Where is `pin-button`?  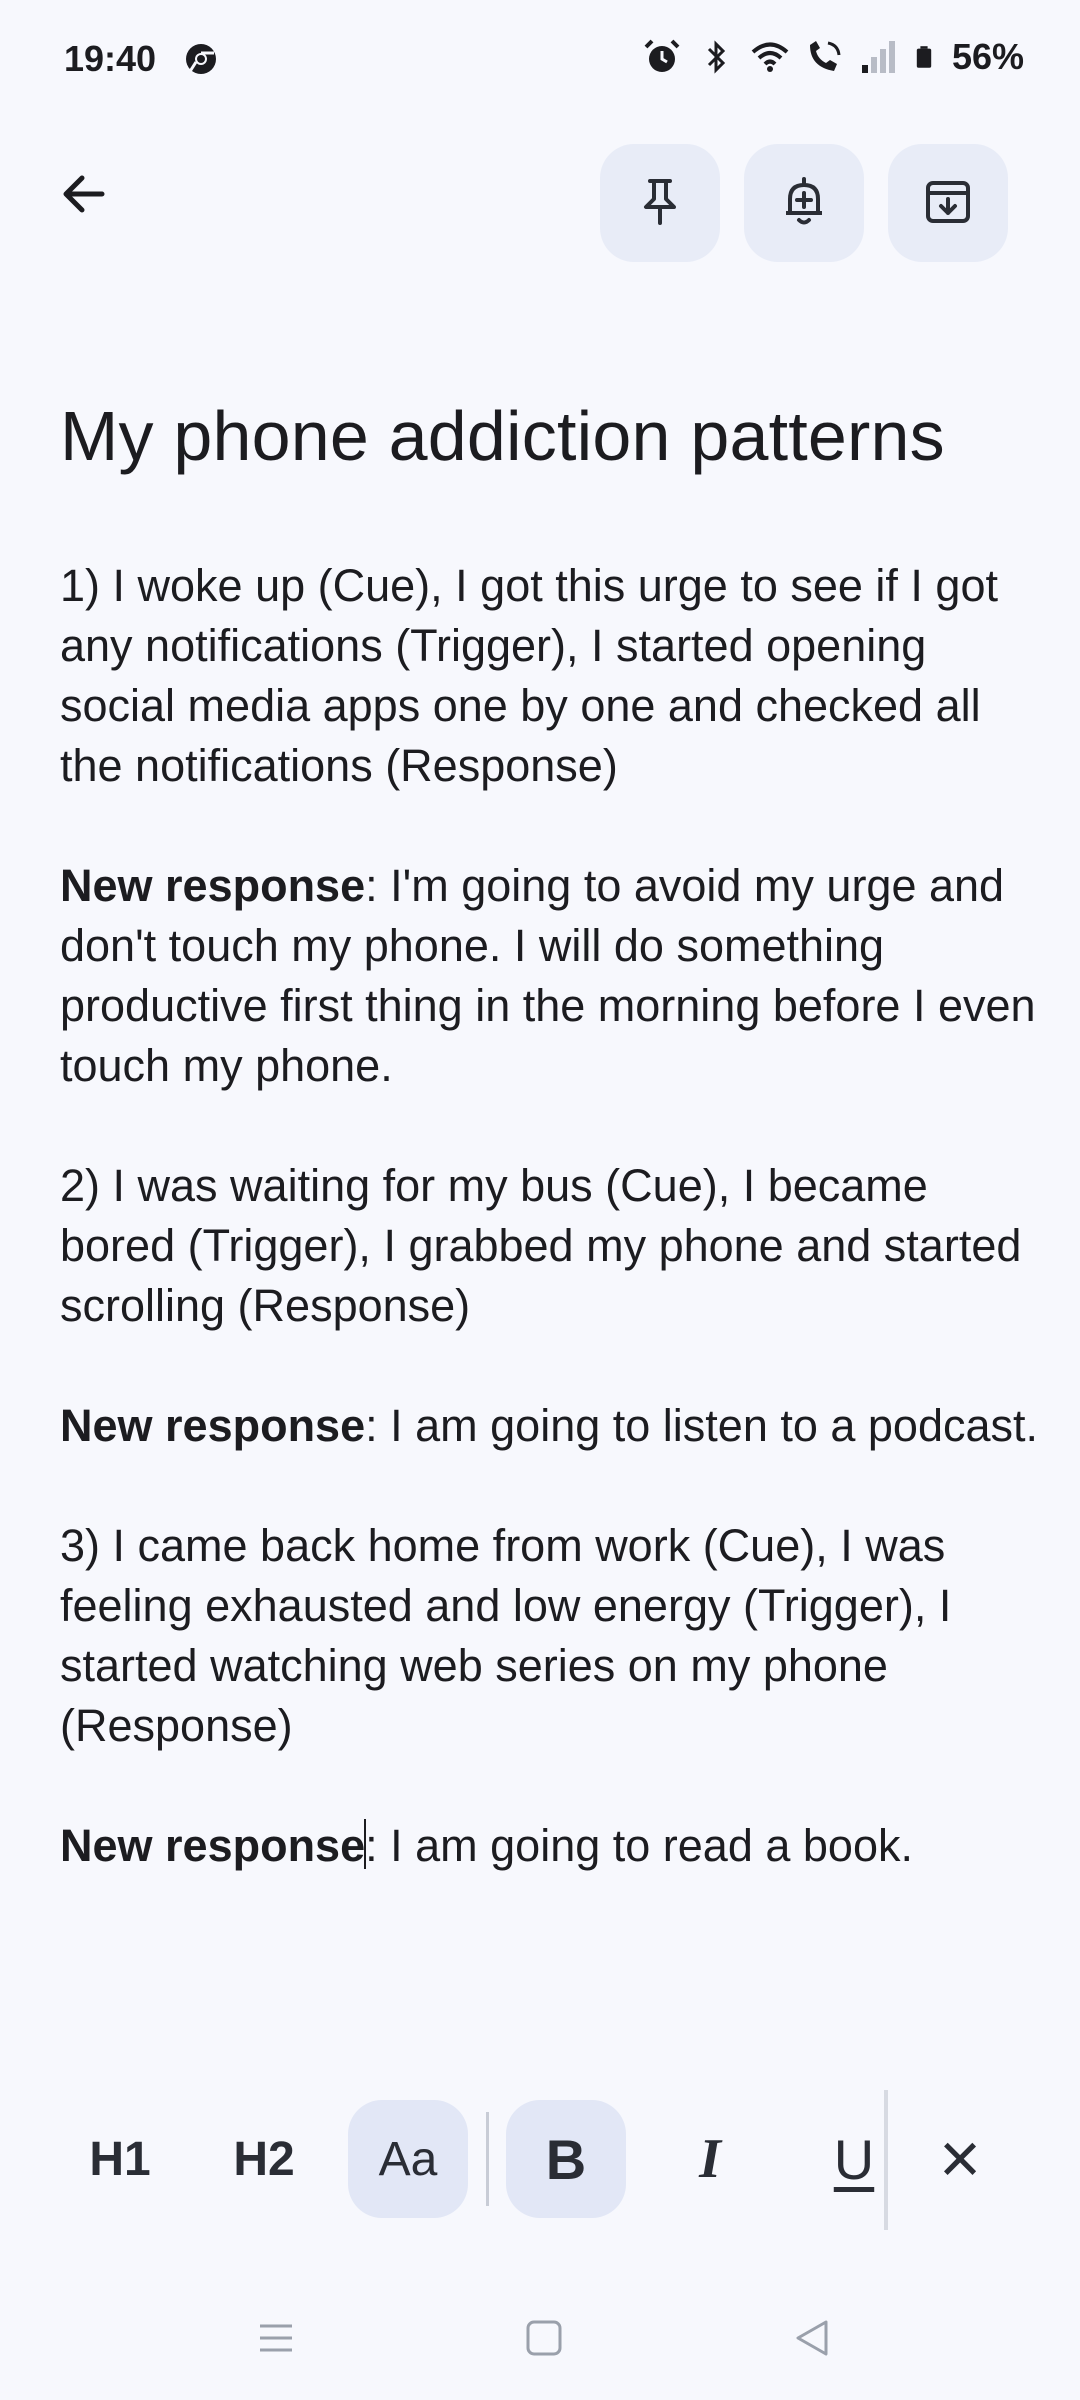 pin-button is located at coordinates (660, 203).